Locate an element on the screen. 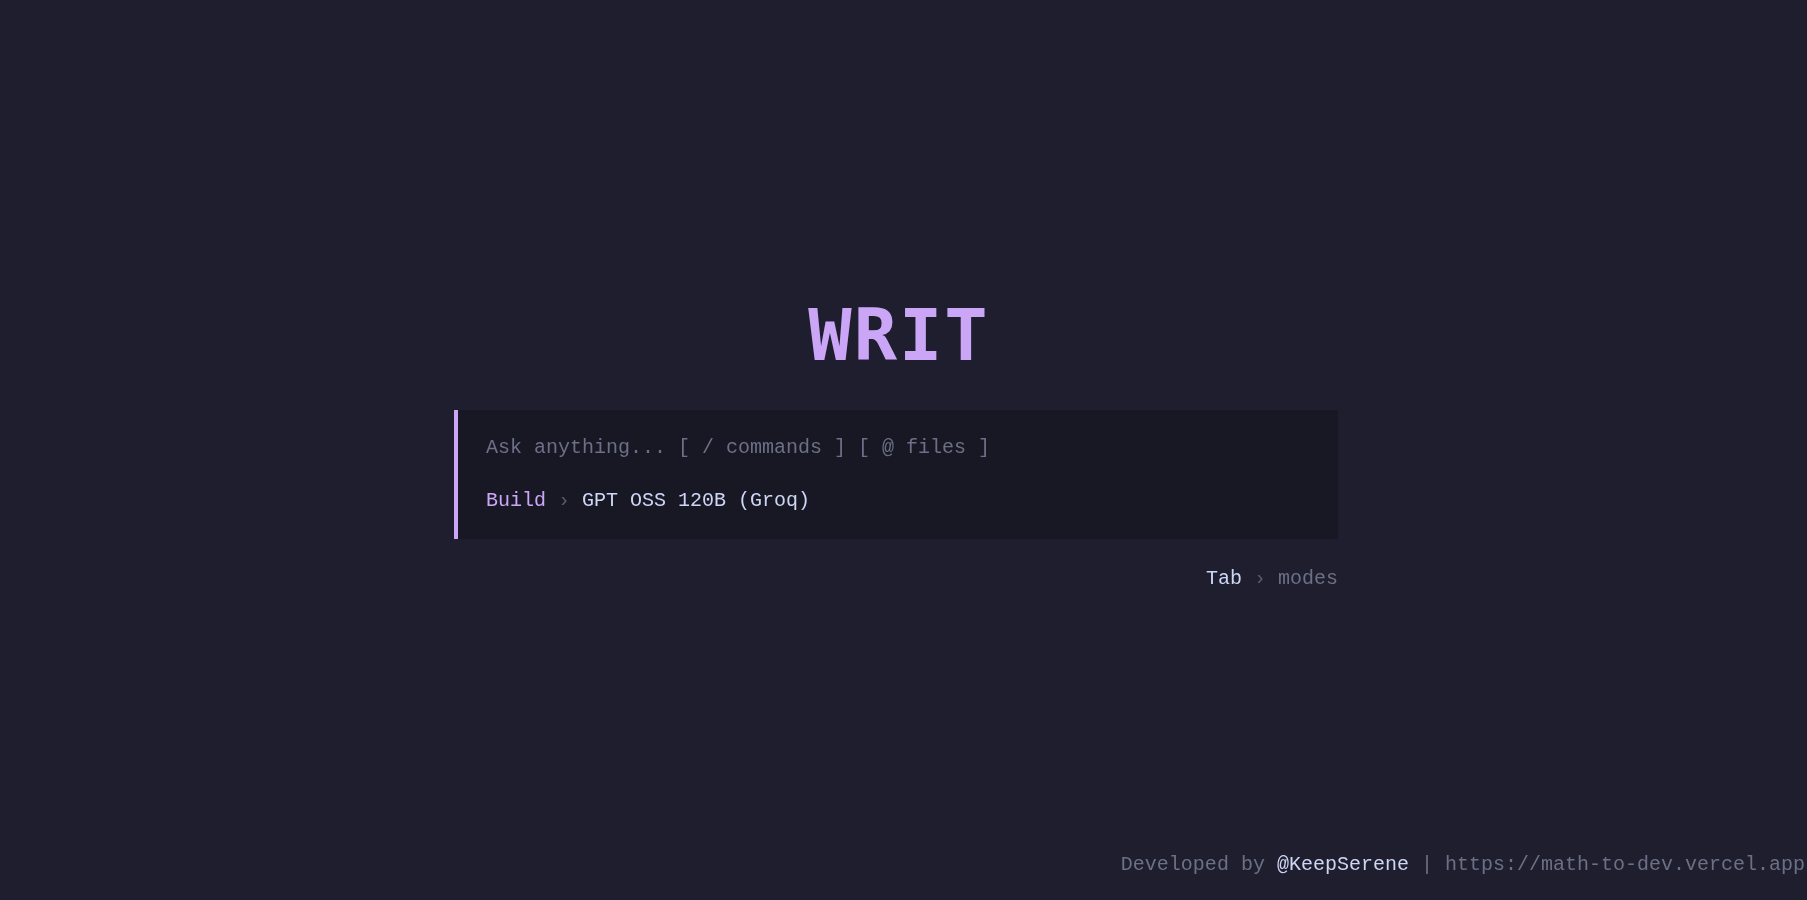 The image size is (1807, 900). prompt-input: Ask anything... [ / commands ] [ @ files ] is located at coordinates (900, 448).